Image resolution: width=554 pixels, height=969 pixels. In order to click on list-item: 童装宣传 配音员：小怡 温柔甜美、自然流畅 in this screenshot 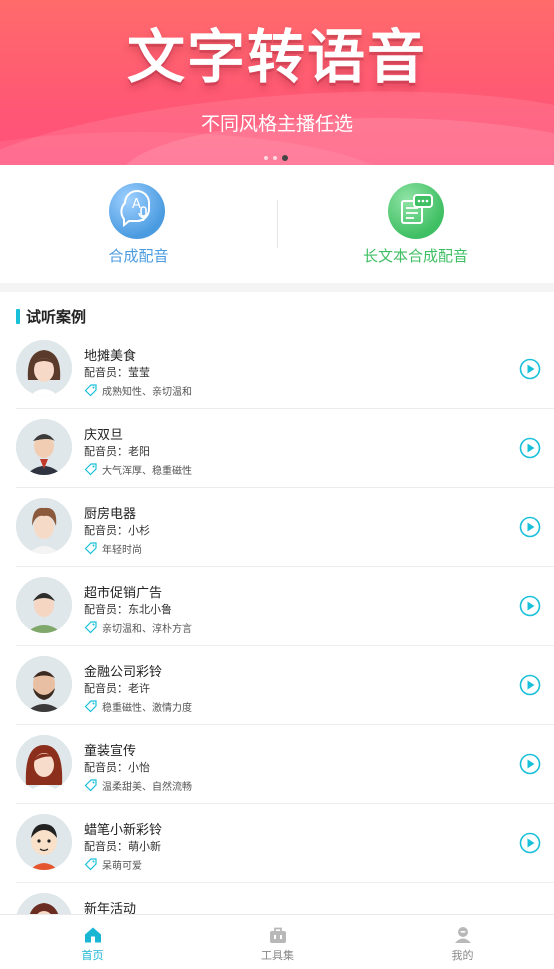, I will do `click(277, 764)`.